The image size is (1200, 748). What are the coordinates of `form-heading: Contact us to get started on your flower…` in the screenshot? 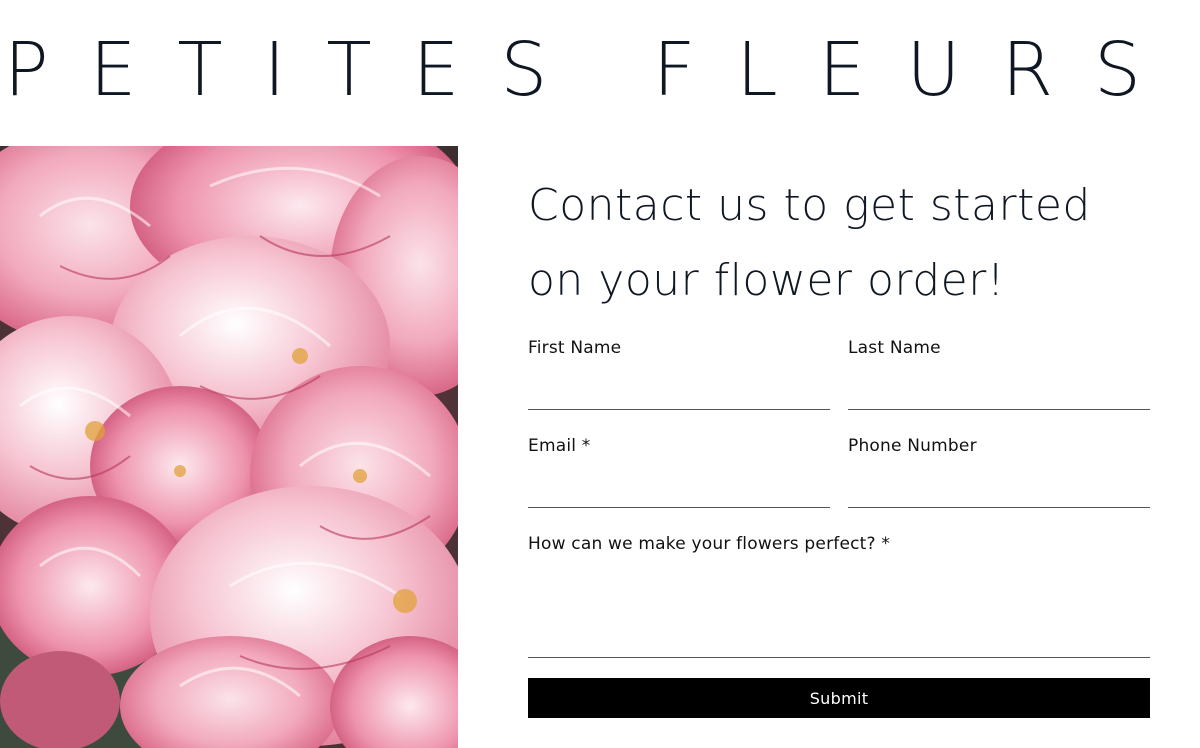 It's located at (839, 243).